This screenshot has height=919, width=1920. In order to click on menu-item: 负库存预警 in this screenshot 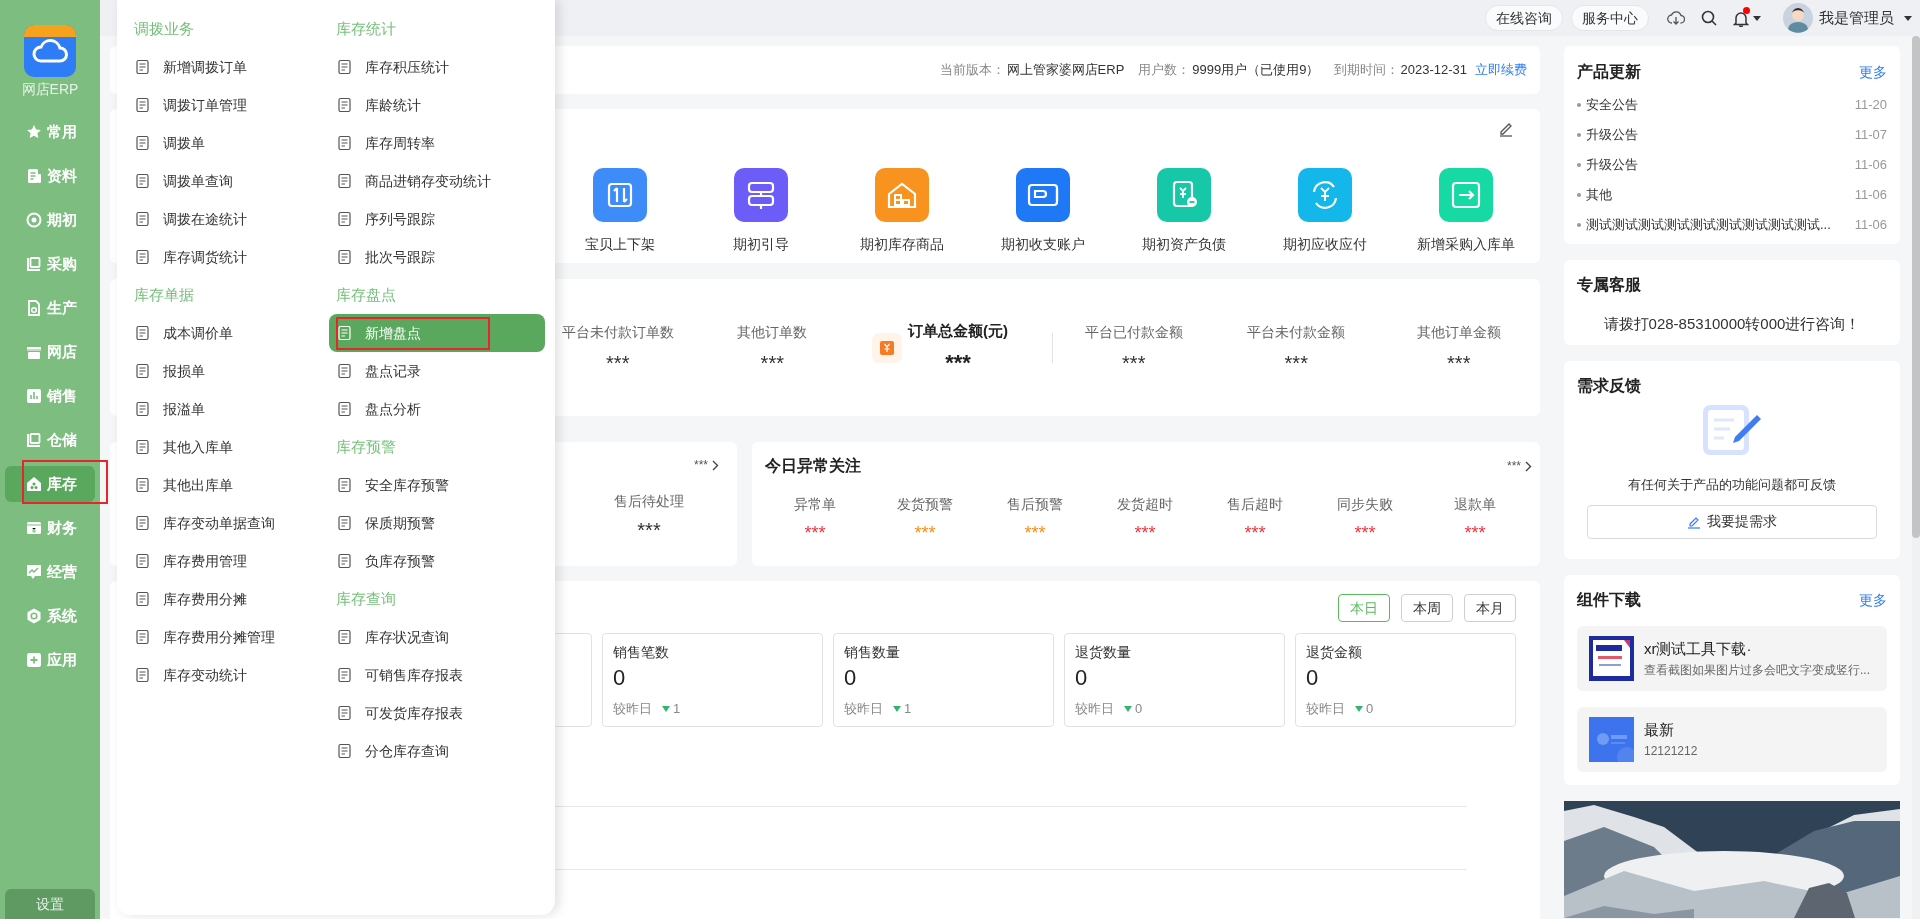, I will do `click(437, 561)`.